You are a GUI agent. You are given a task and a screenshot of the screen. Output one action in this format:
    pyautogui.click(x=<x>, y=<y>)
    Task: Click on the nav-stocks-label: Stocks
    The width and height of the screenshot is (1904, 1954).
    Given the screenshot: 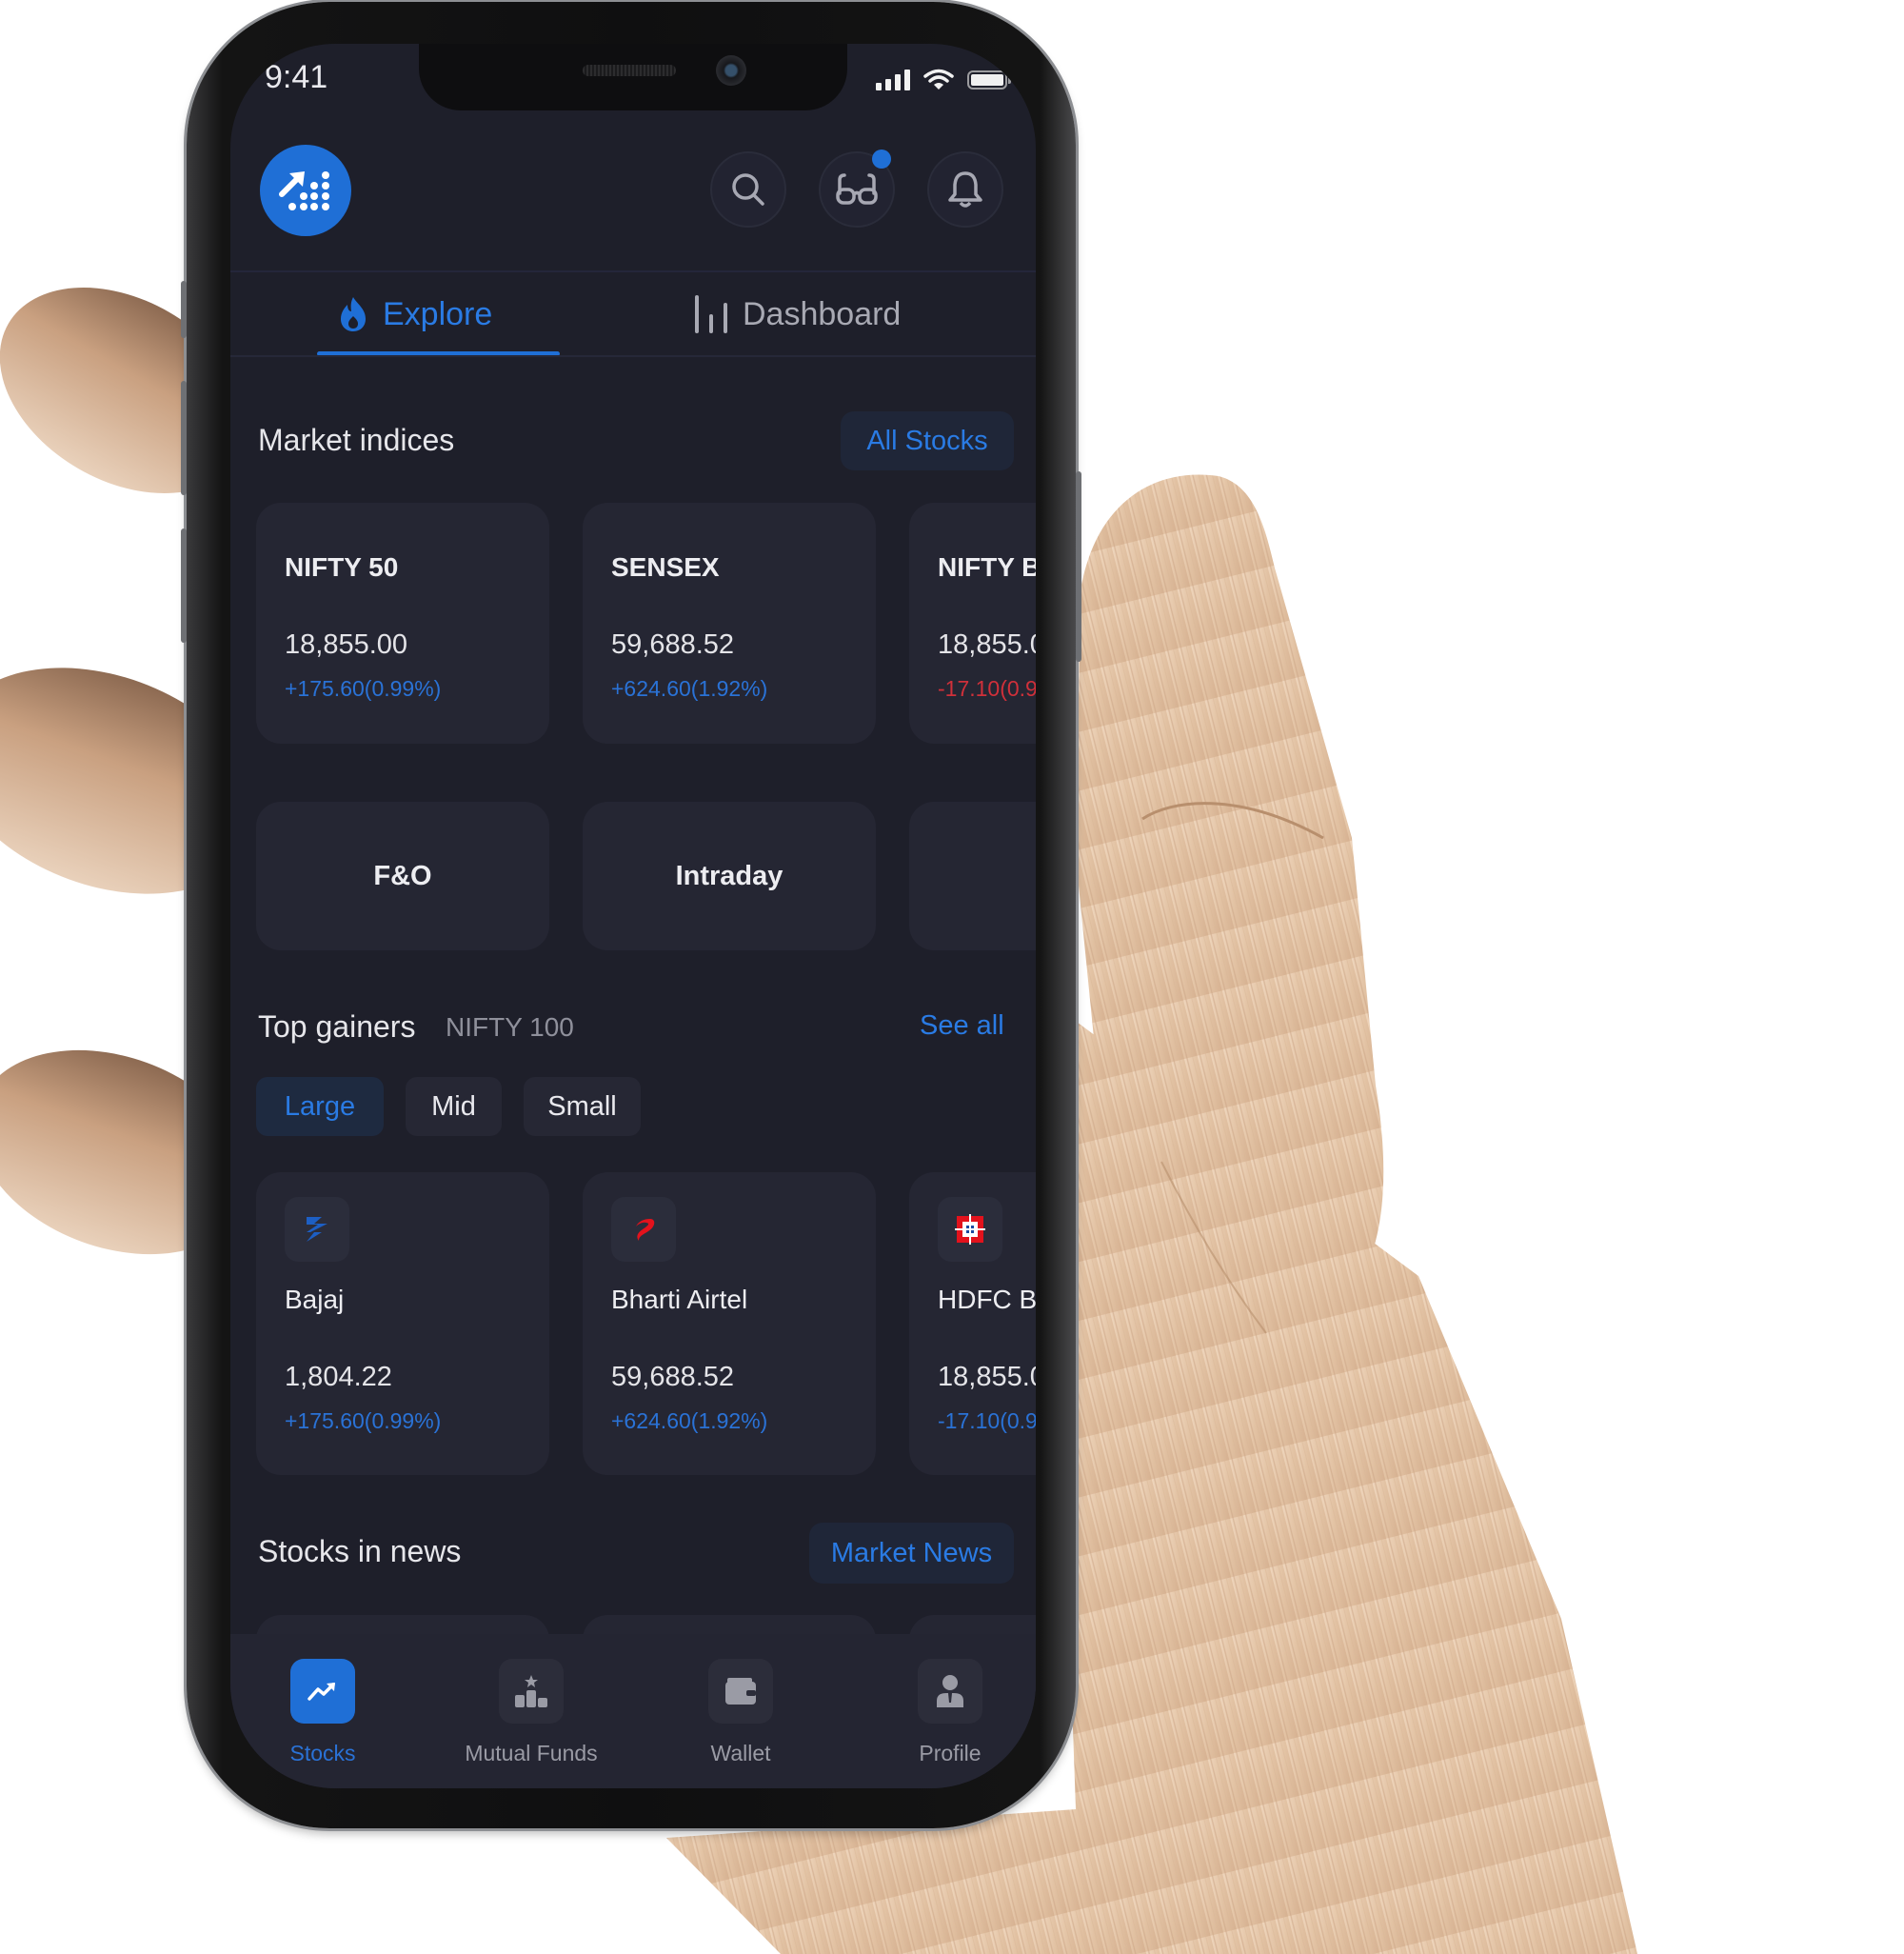 What is the action you would take?
    pyautogui.click(x=322, y=1753)
    